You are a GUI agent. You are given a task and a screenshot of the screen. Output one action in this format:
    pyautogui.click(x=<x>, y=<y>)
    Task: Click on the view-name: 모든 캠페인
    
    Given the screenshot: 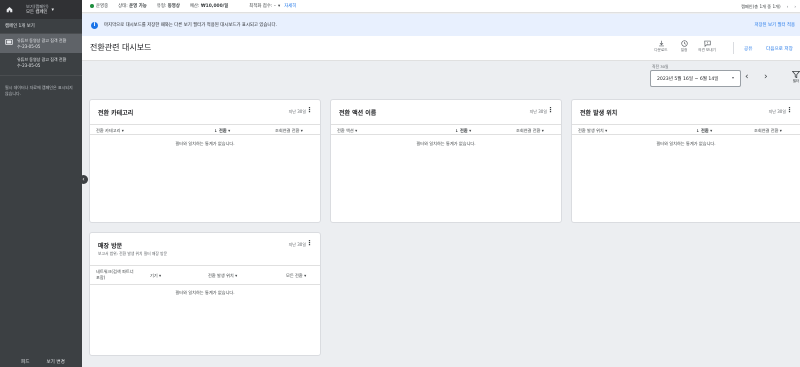 What is the action you would take?
    pyautogui.click(x=37, y=12)
    